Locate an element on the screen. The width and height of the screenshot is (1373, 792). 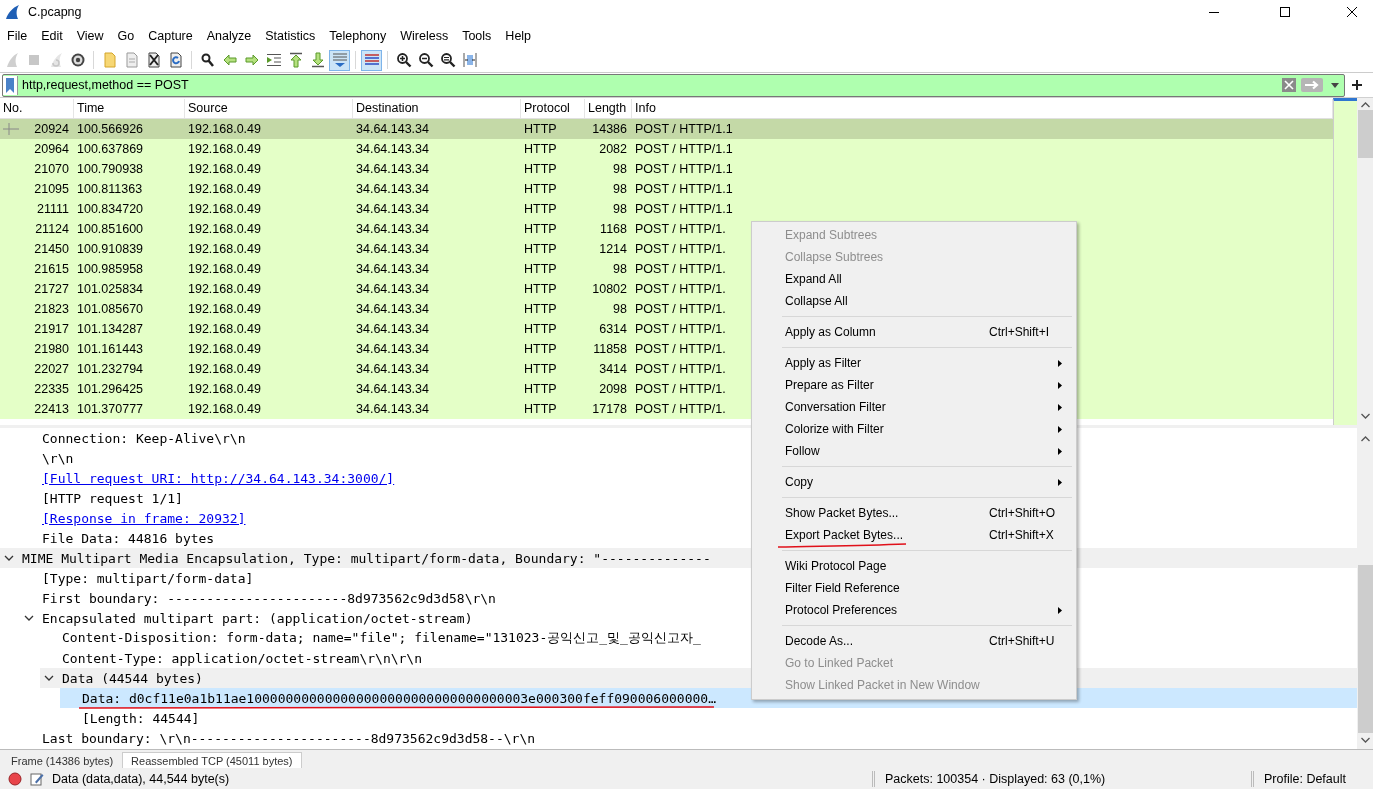
field-text: \r\n is located at coordinates (58, 458).